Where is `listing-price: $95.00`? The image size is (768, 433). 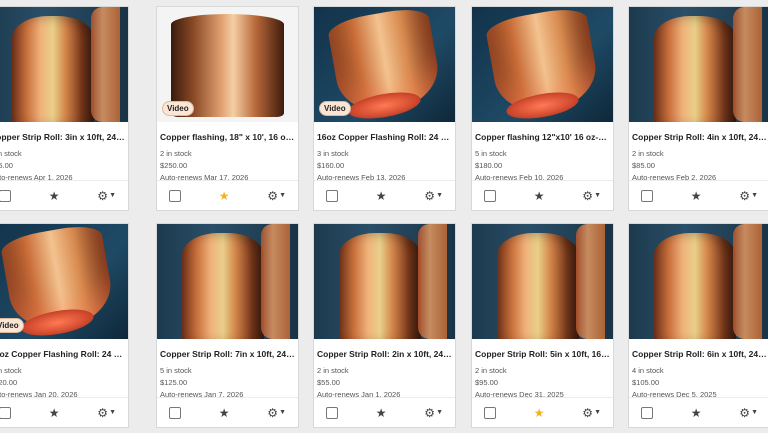 listing-price: $95.00 is located at coordinates (486, 382).